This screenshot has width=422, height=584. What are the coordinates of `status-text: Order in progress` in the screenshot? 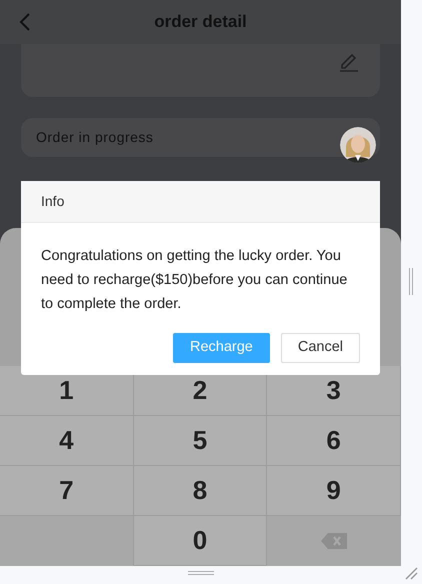 It's located at (95, 137).